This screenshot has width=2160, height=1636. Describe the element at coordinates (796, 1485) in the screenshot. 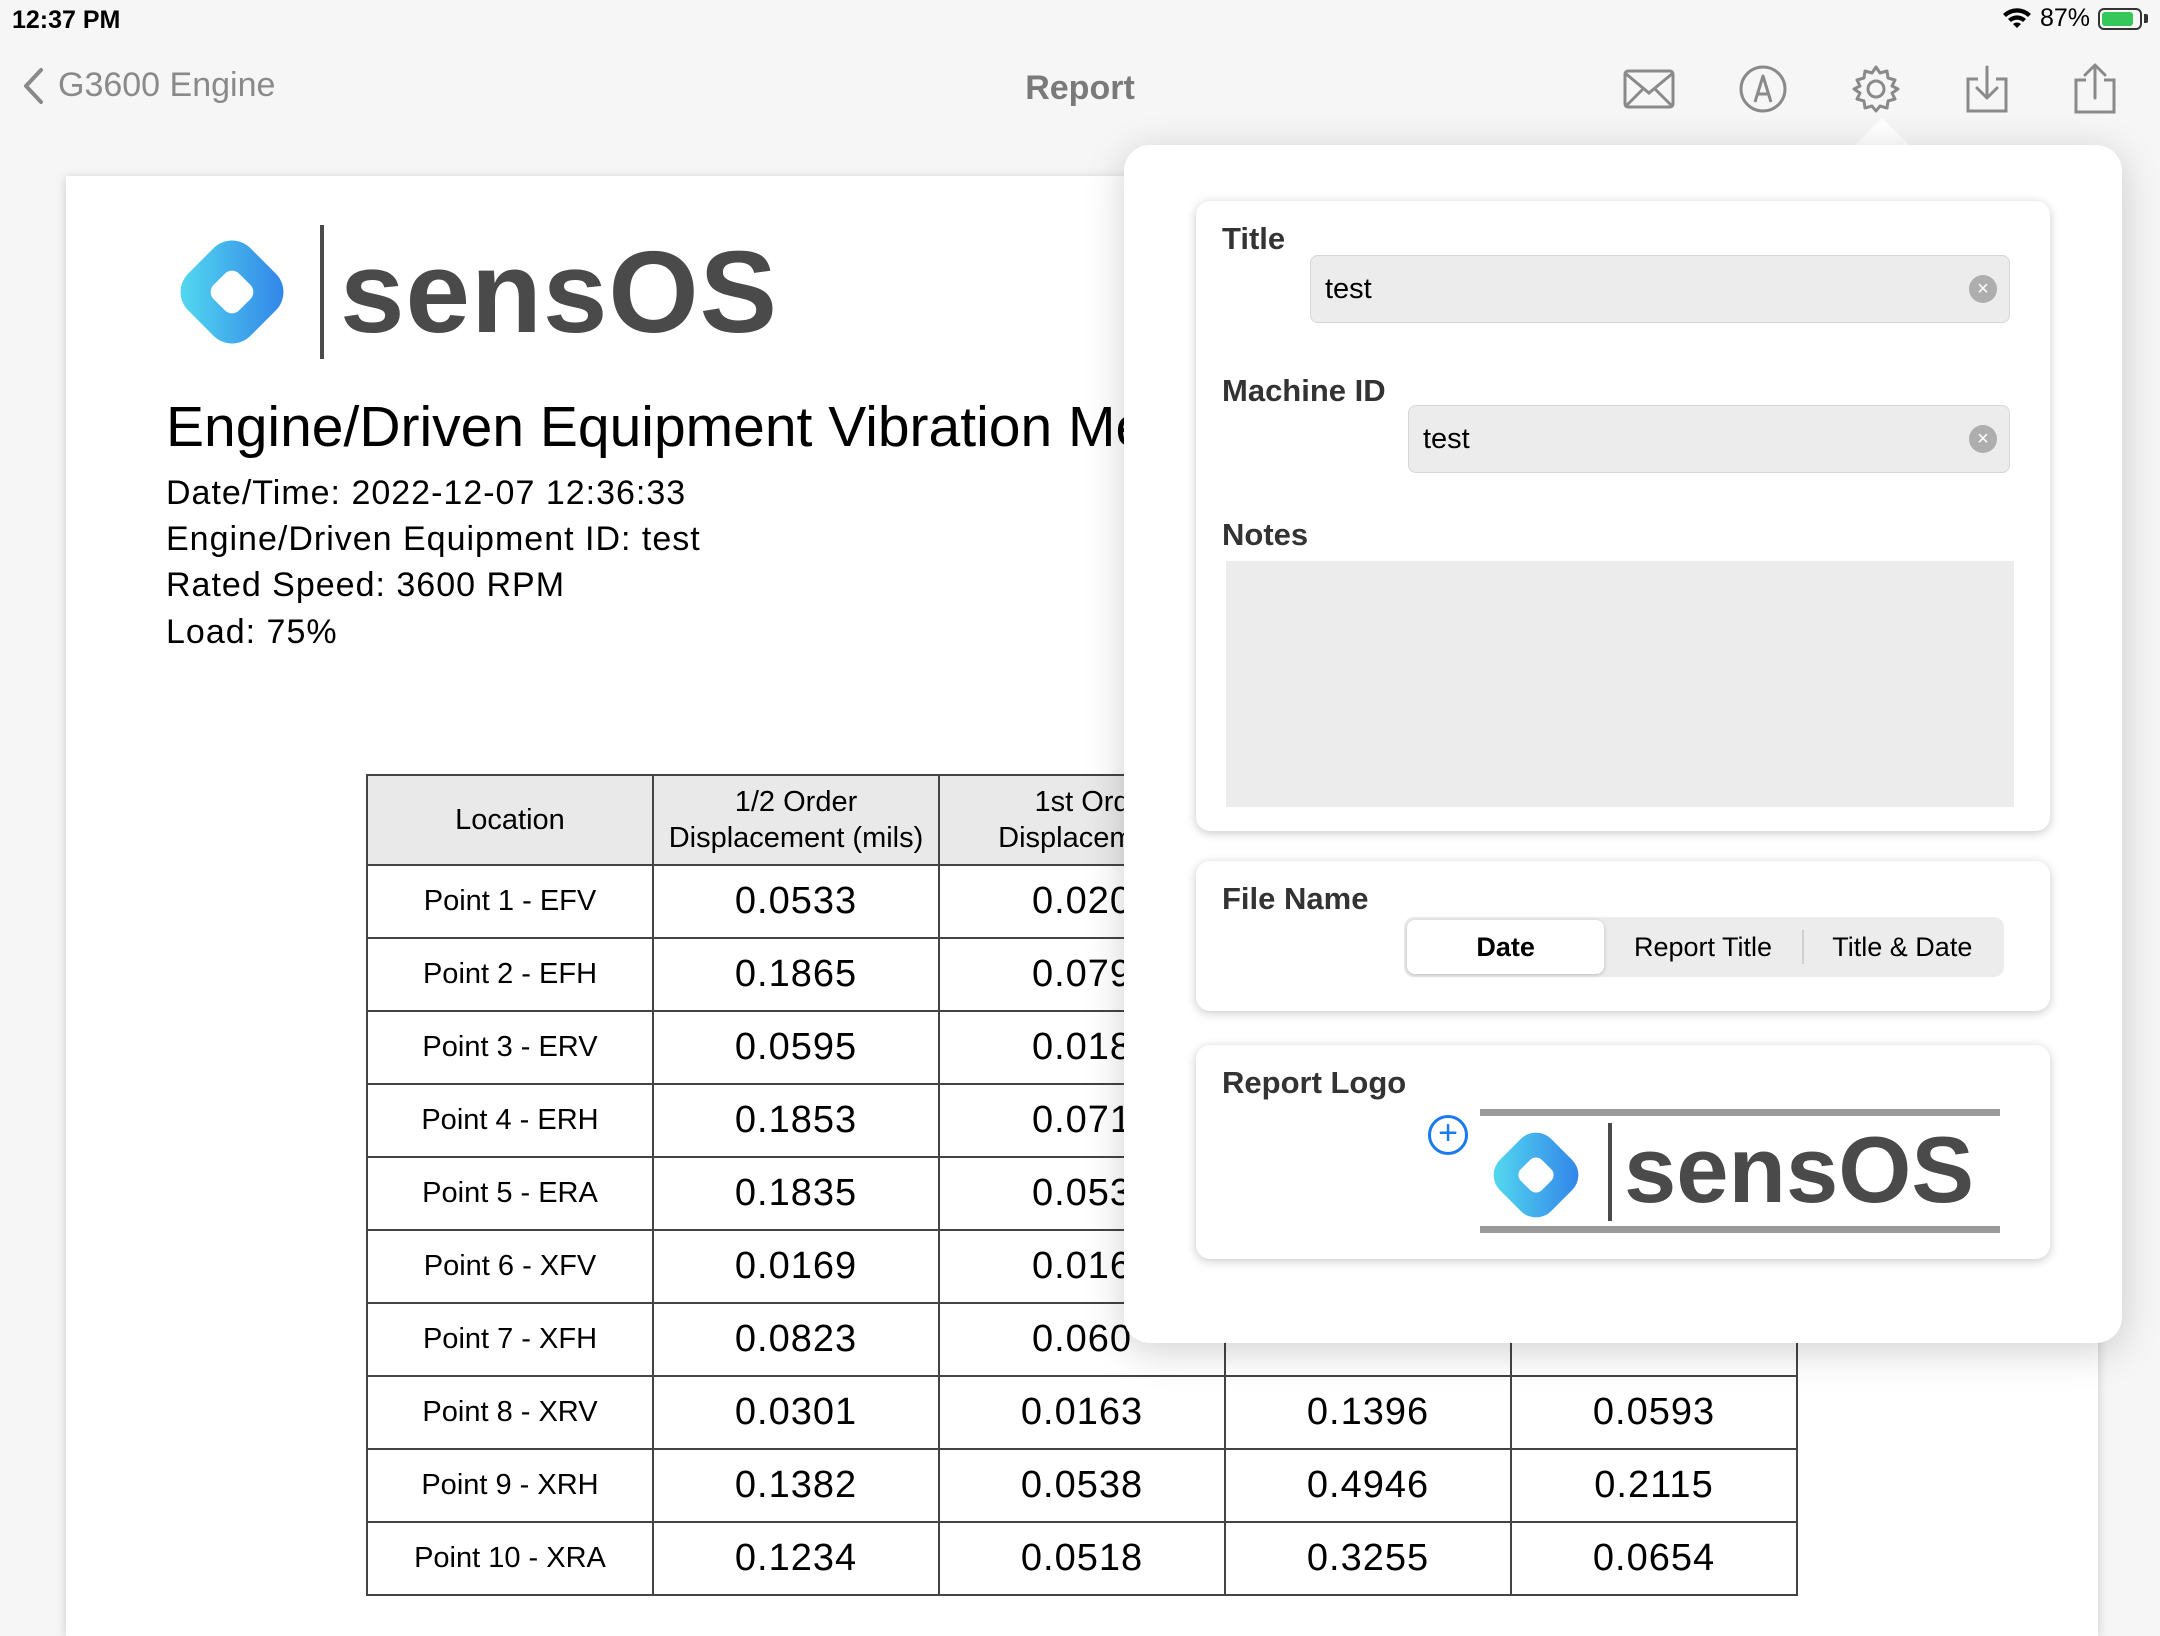

I see `value-cell: 0.1382` at that location.